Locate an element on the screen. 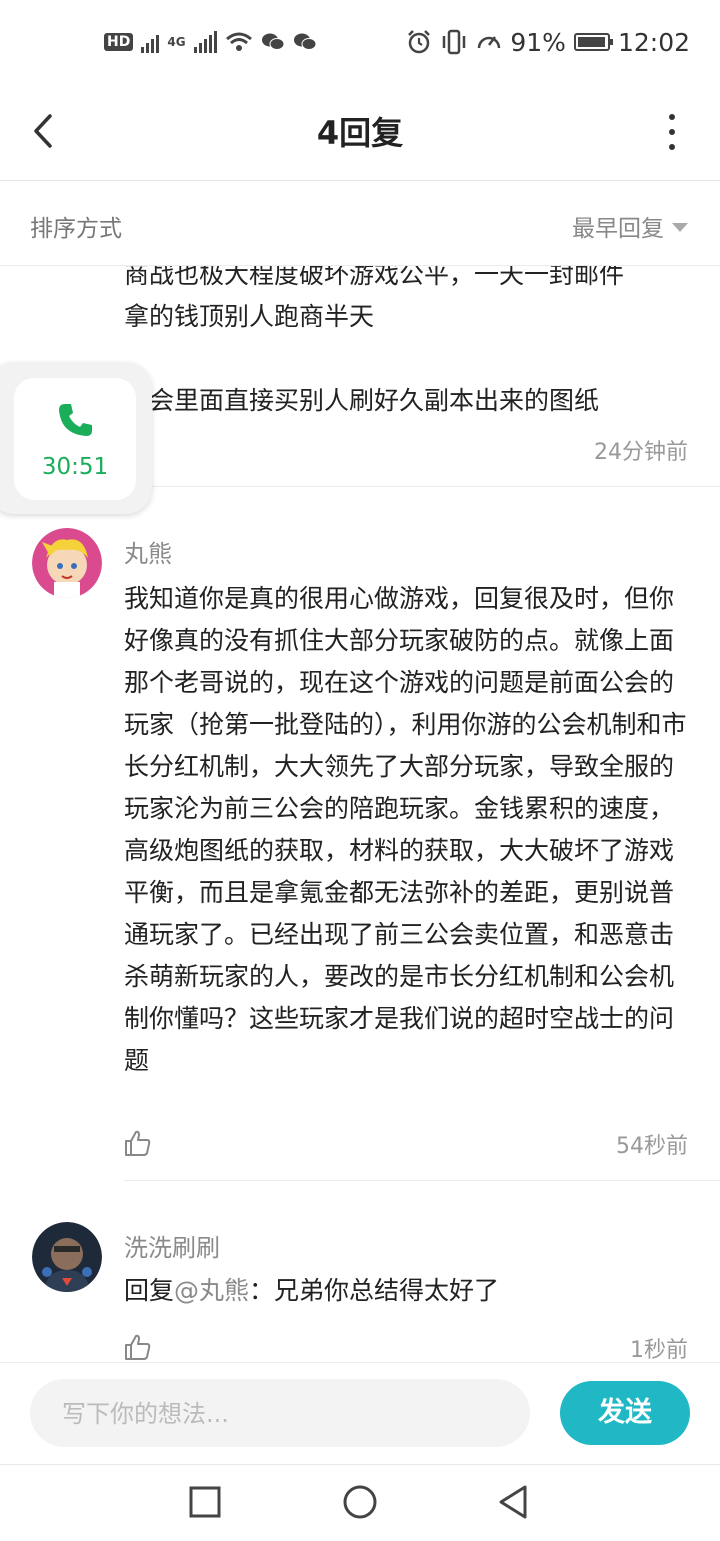  call-floating-window: 30:51 is located at coordinates (76, 438).